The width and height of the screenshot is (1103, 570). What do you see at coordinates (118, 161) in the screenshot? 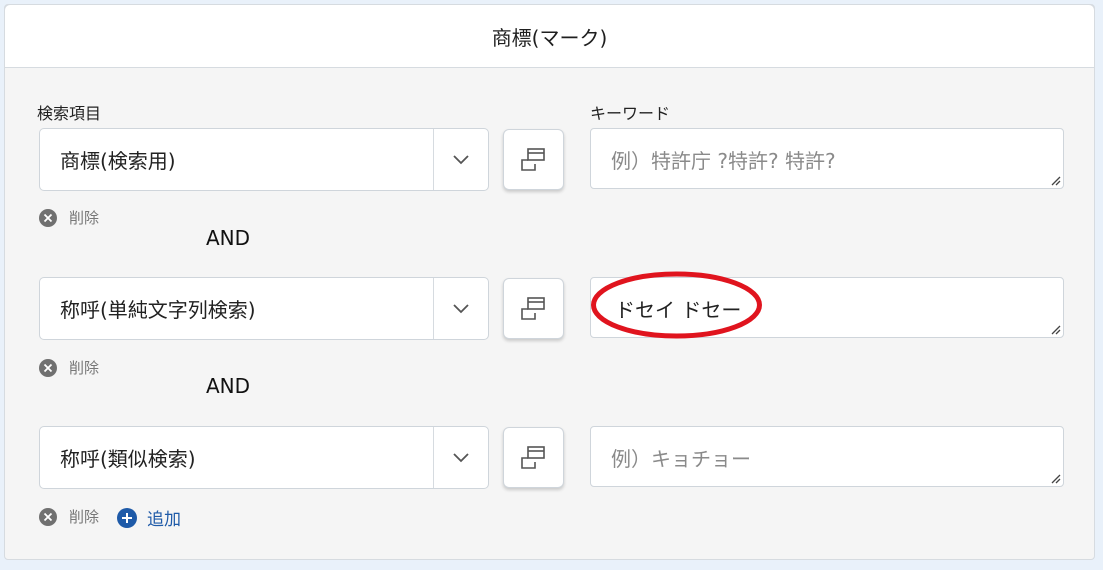
I see `search-item-select-value: 商標(検索用)` at bounding box center [118, 161].